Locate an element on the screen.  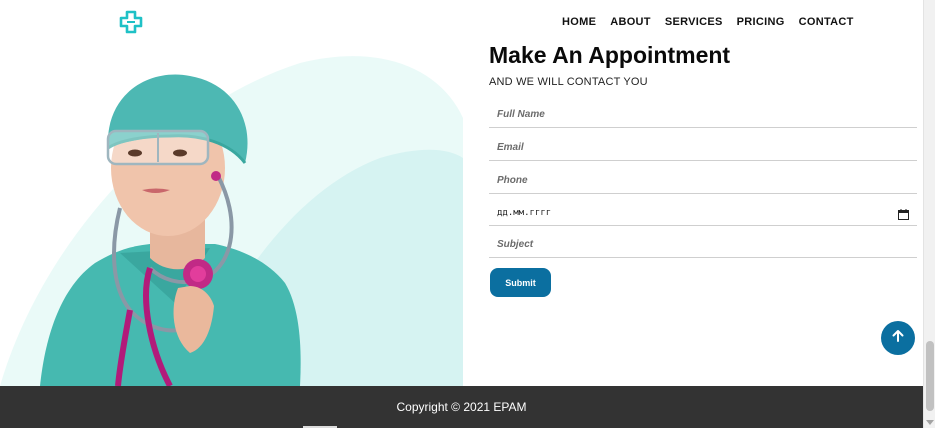
vertical-scrollbar is located at coordinates (929, 214).